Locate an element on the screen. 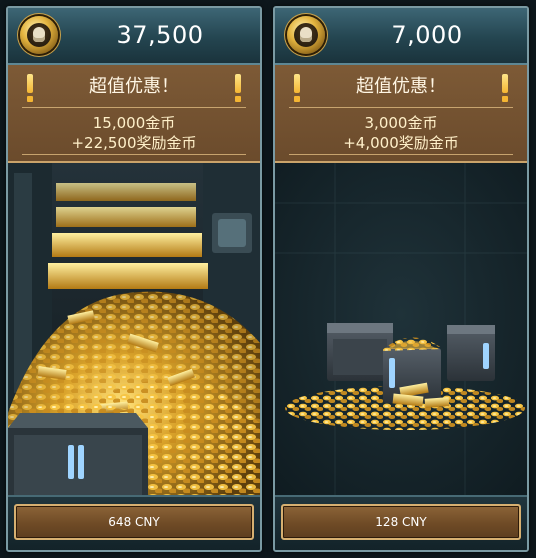 The height and width of the screenshot is (558, 536). pack-coin-amount: 7,000 is located at coordinates (427, 35).